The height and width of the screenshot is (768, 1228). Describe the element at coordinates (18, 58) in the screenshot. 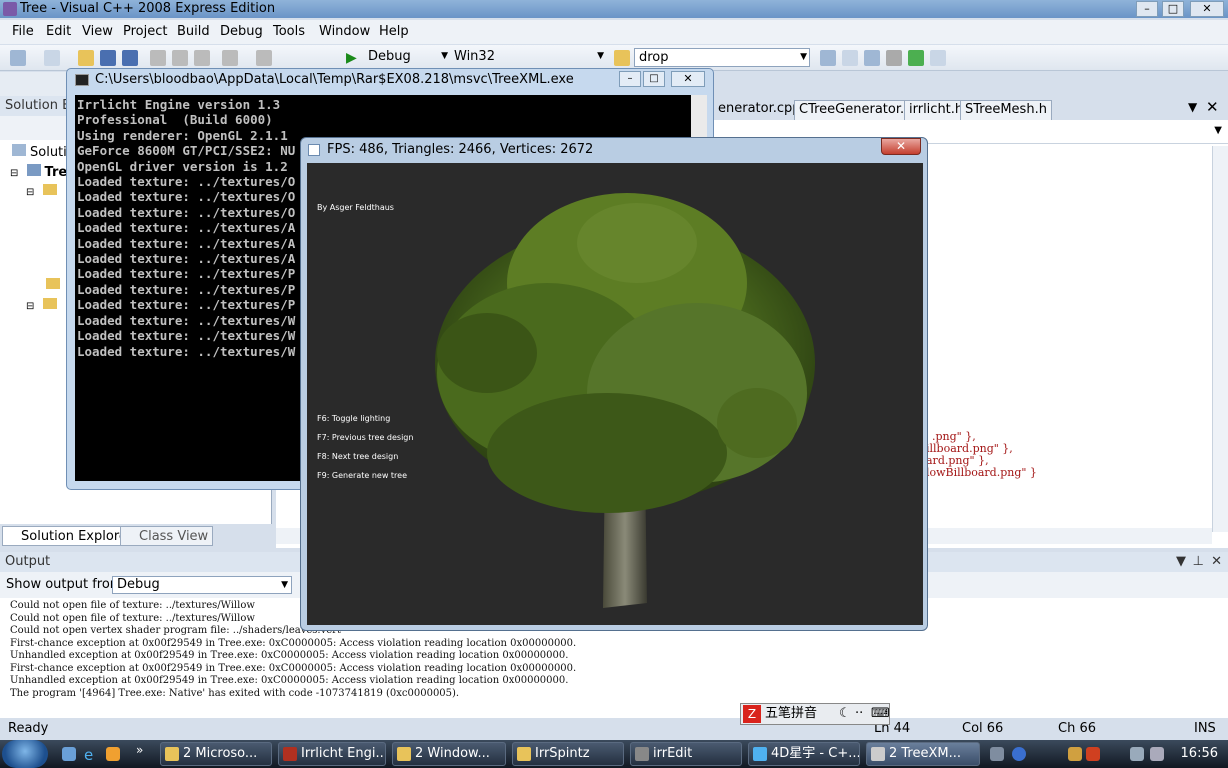

I see `new-project-icon` at that location.